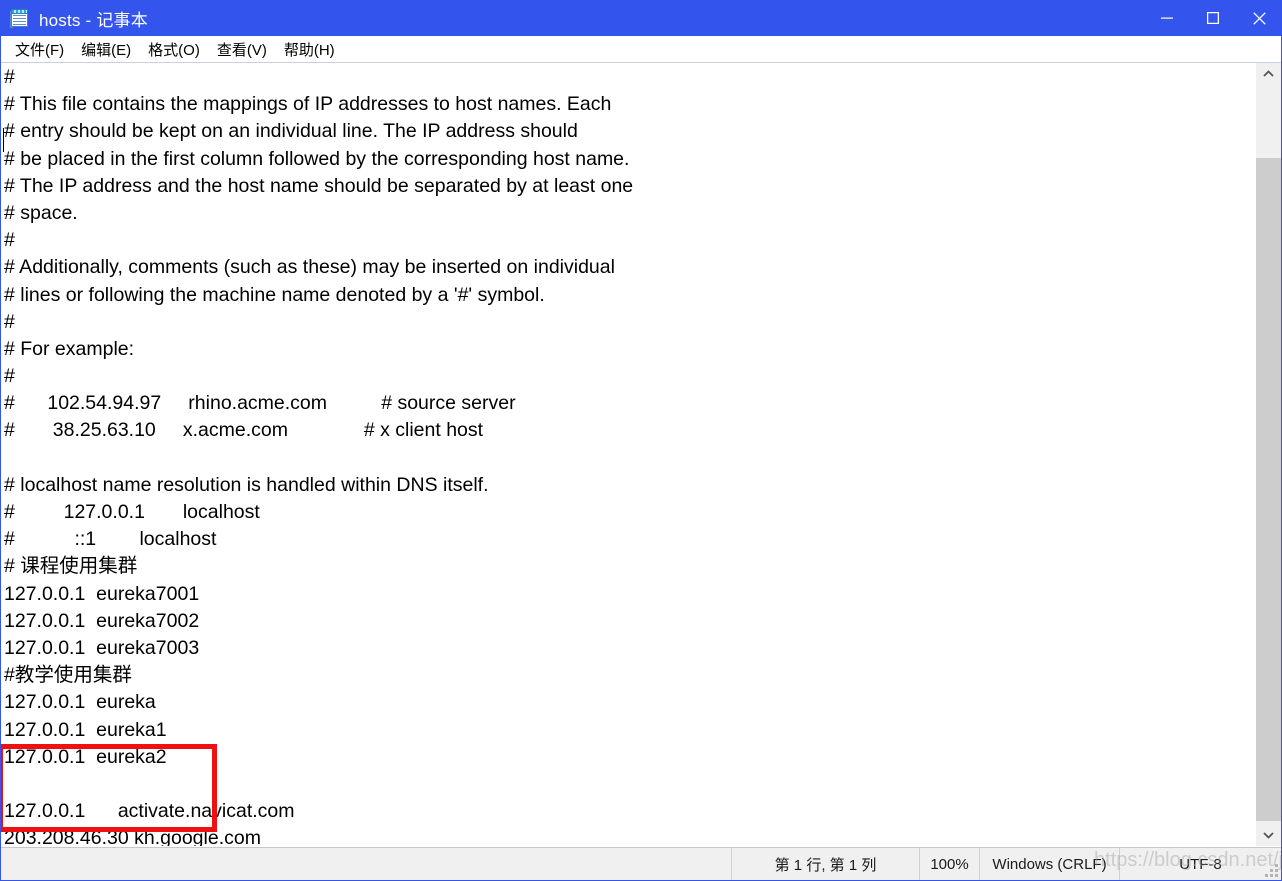 The height and width of the screenshot is (881, 1282). Describe the element at coordinates (93, 20) in the screenshot. I see `window-title: hosts - 记事本` at that location.